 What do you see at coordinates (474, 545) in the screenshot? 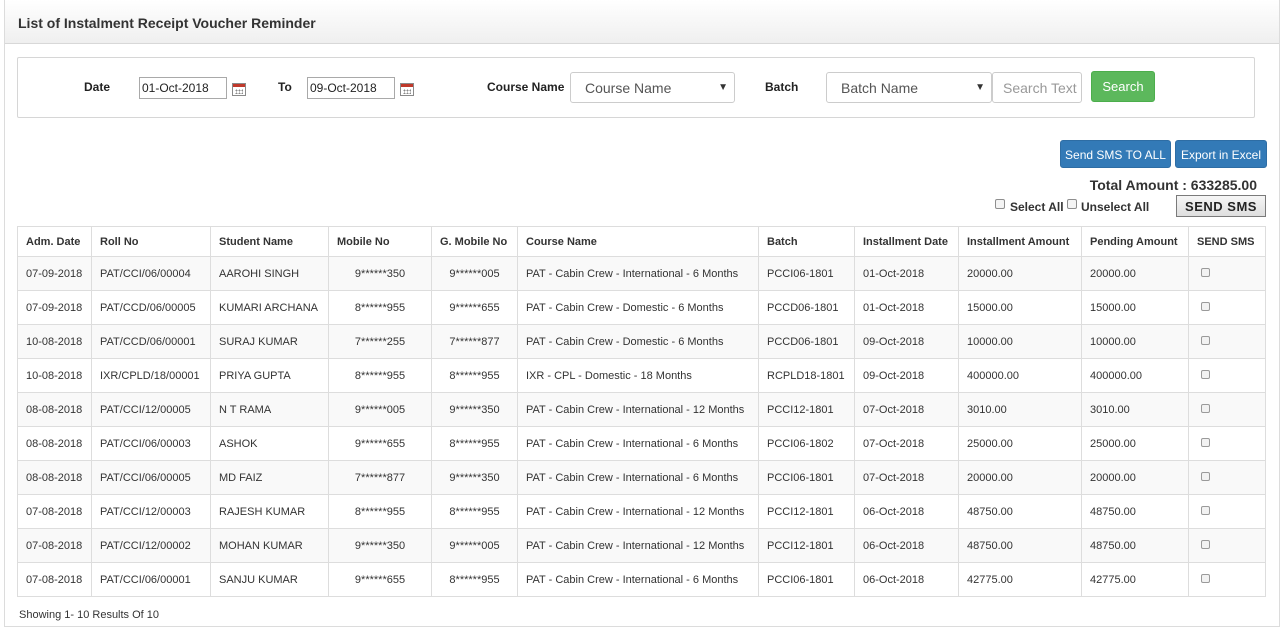
I see `cell-g-mobile-no: 9******005` at bounding box center [474, 545].